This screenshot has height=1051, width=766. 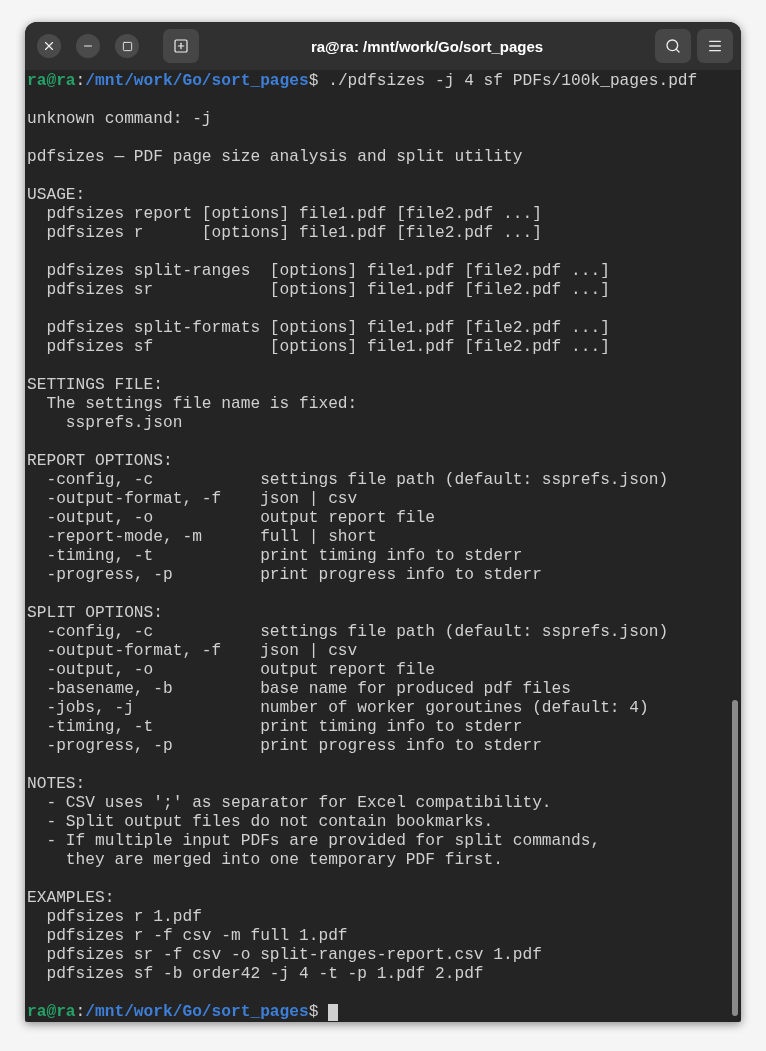 I want to click on new-tab-button, so click(x=181, y=46).